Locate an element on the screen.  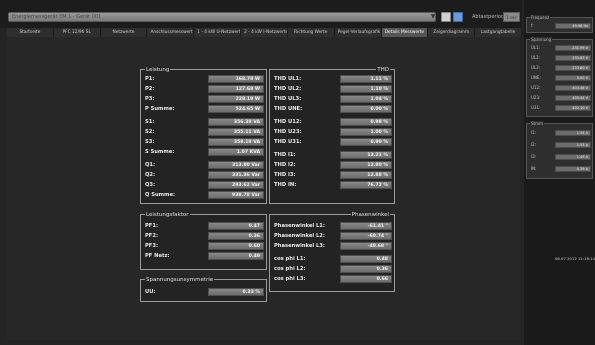
side-label: I2: is located at coordinates (534, 144).